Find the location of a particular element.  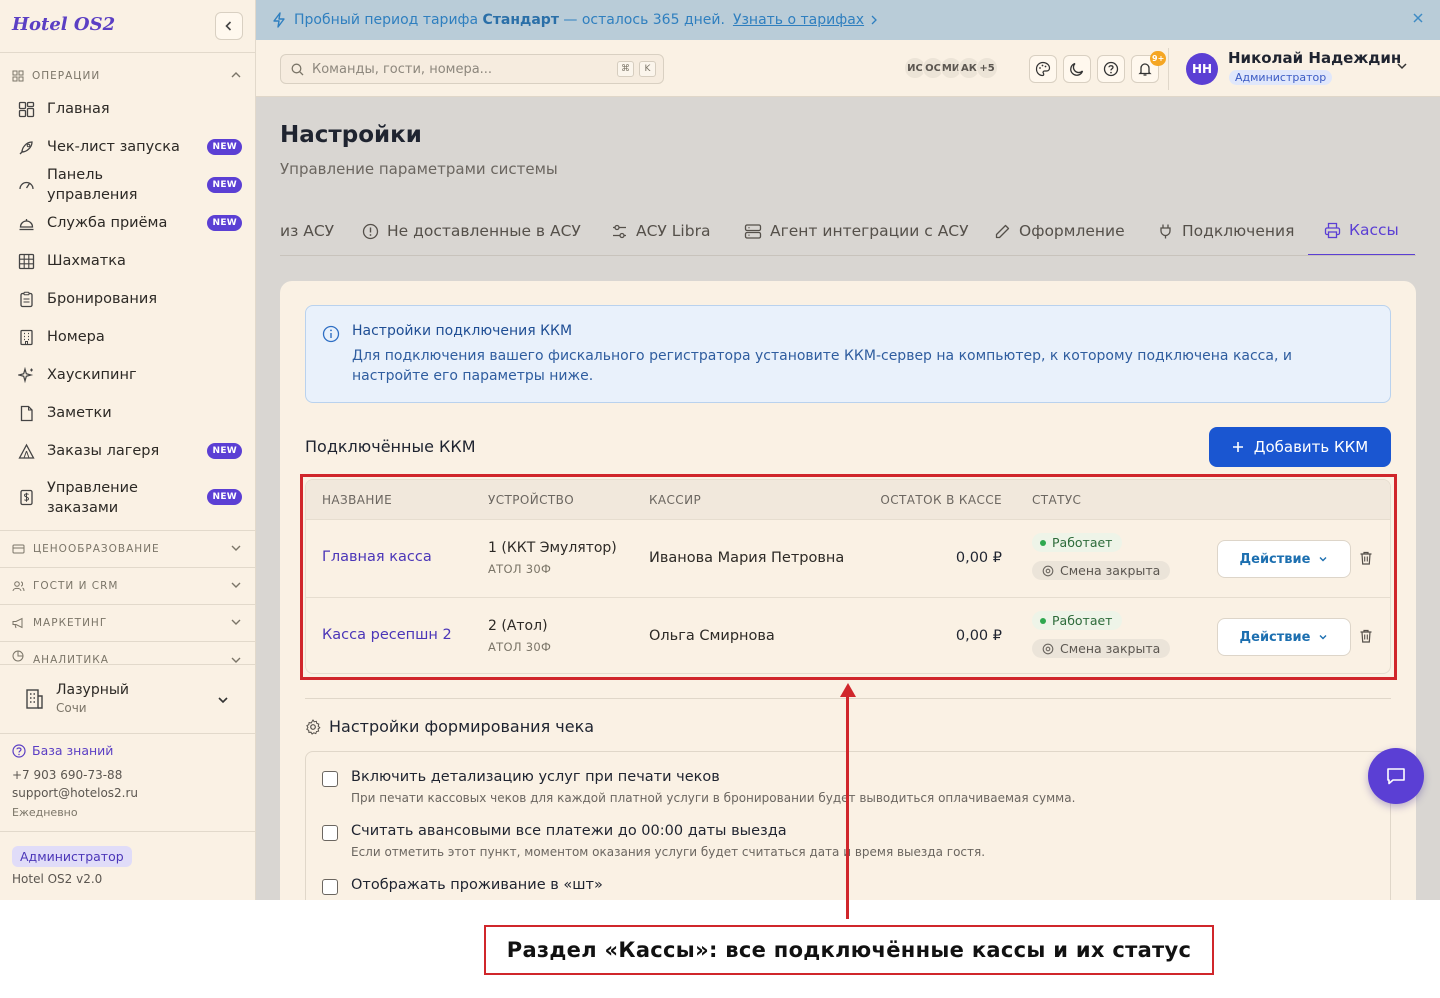

section-guests-crm: Гости и CRM is located at coordinates (128, 586).